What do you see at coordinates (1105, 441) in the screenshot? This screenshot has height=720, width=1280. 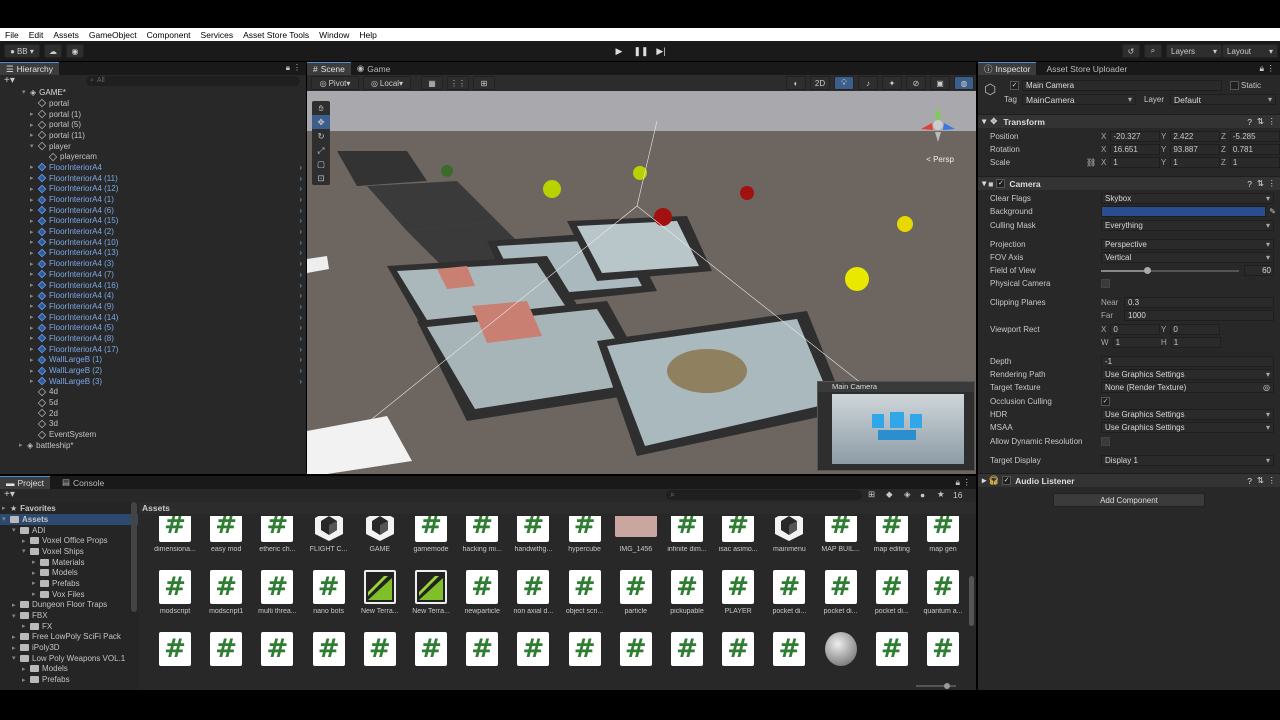 I see `dynamic-resolution-checkbox` at bounding box center [1105, 441].